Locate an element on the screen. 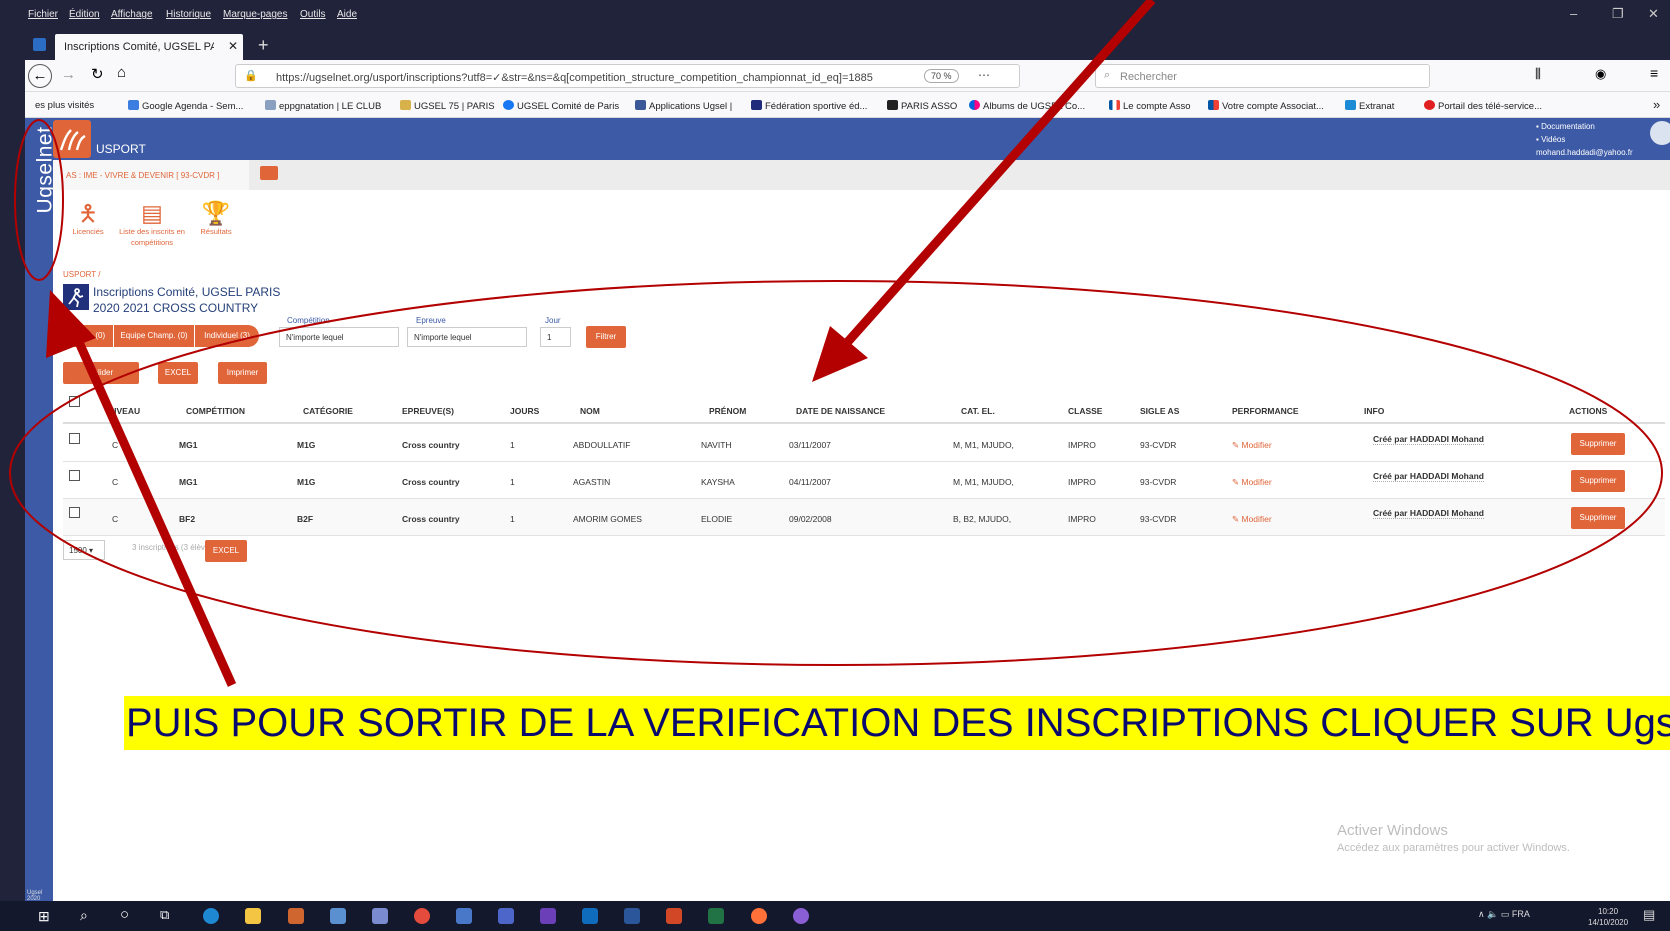 The image size is (1670, 931). new-tab-icon: + is located at coordinates (263, 45).